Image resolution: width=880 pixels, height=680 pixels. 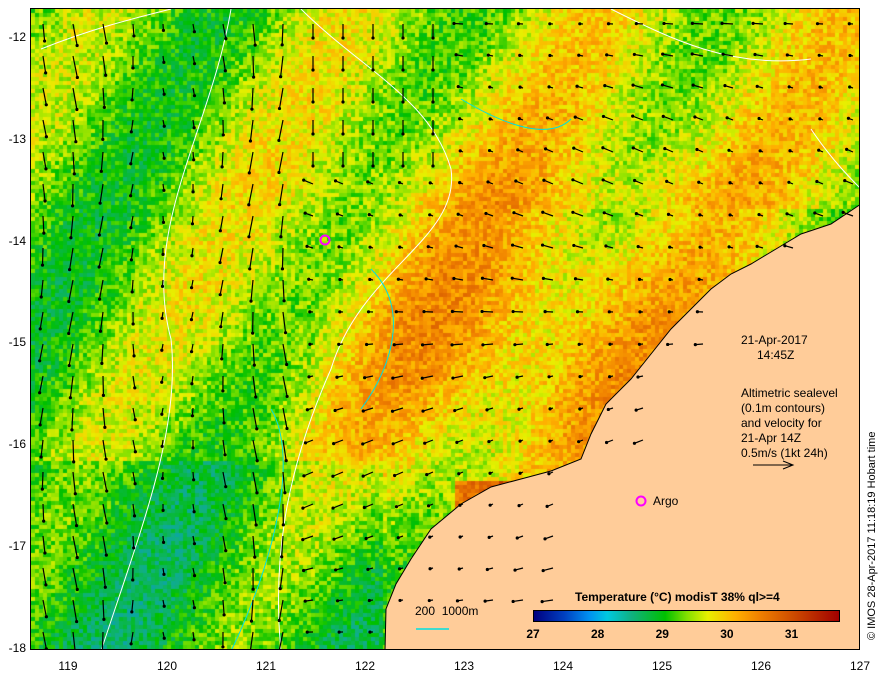 What do you see at coordinates (167, 666) in the screenshot?
I see `lon-tick-label: 120` at bounding box center [167, 666].